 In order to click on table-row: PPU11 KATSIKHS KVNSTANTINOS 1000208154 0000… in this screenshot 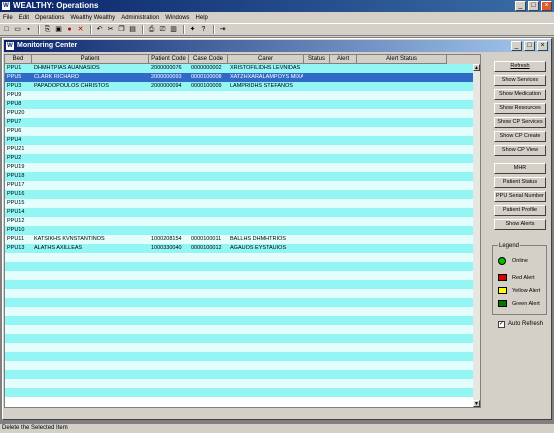, I will do `click(239, 239)`.